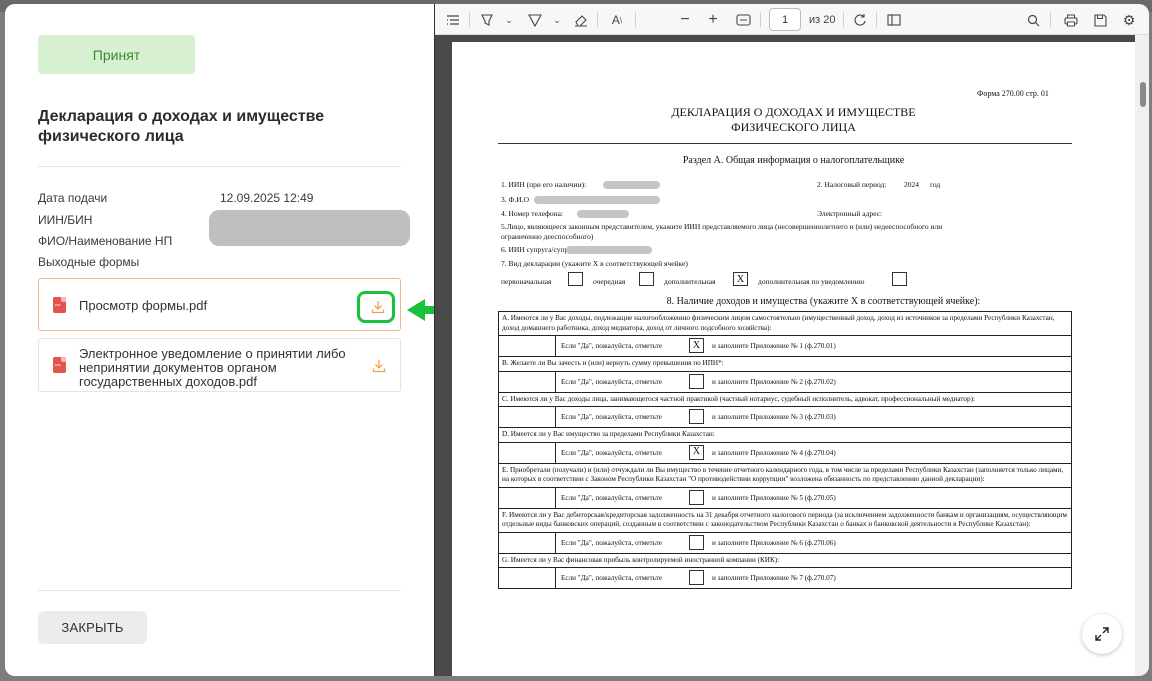 The image size is (1152, 681). What do you see at coordinates (105, 241) in the screenshot?
I see `fio-label: ФИО/Наименование НП` at bounding box center [105, 241].